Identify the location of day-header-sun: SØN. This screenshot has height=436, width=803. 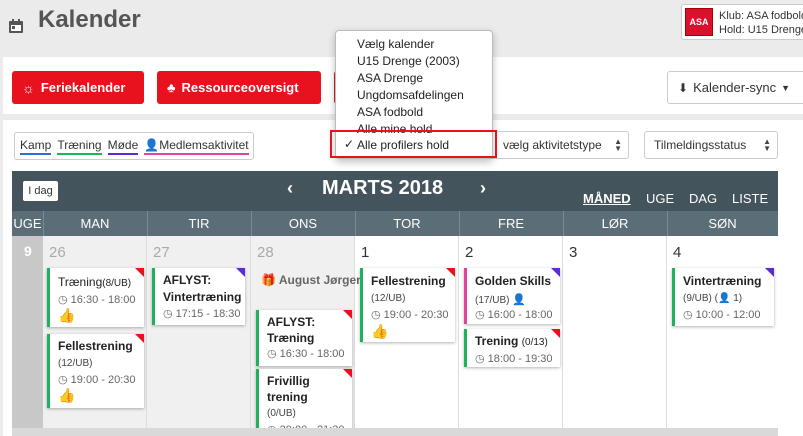
(722, 223).